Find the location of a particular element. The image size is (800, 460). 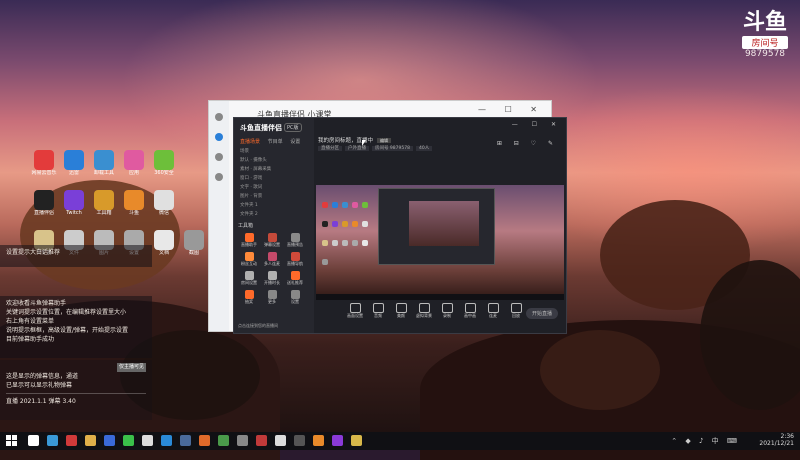

app-logo: 斗鱼直播伴侣 is located at coordinates (261, 128).